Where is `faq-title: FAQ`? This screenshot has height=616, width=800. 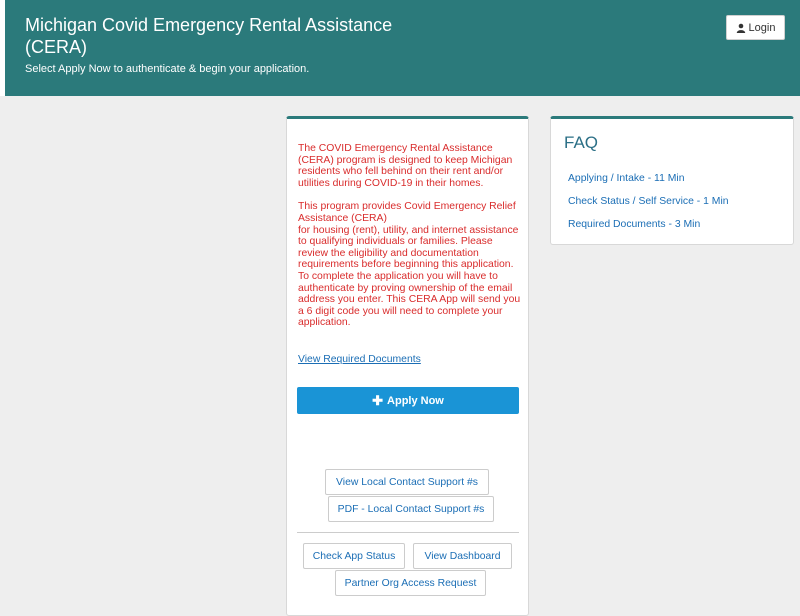
faq-title: FAQ is located at coordinates (581, 142).